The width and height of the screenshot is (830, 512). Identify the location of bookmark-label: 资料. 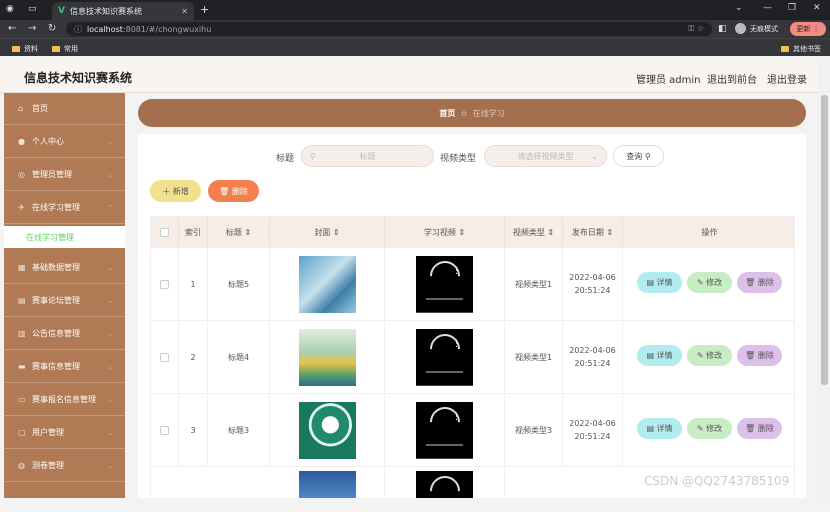
(31, 49).